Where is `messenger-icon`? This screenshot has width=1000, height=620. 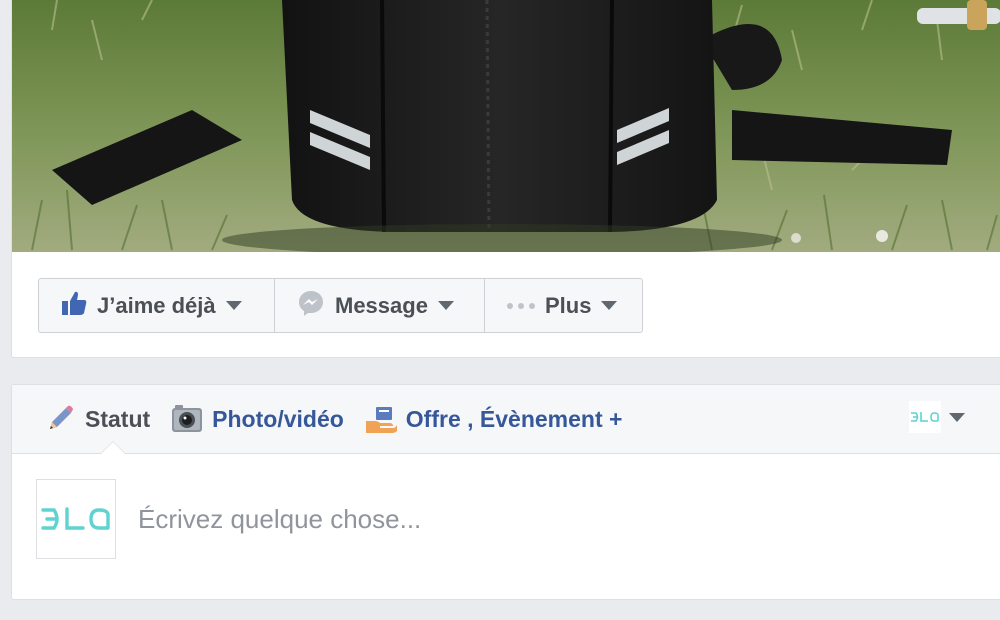 messenger-icon is located at coordinates (311, 306).